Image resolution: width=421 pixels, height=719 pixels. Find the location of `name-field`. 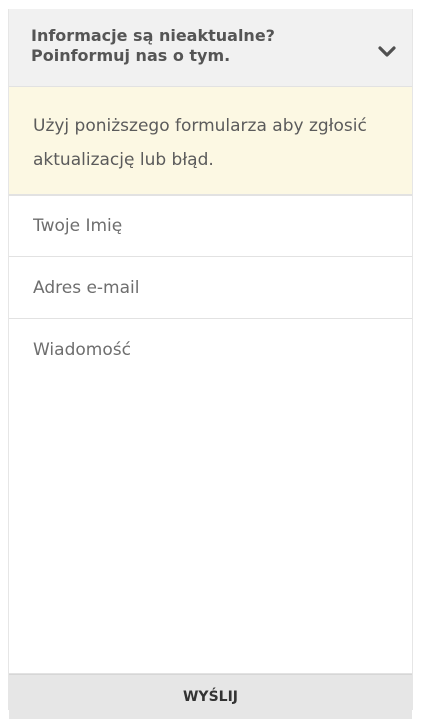

name-field is located at coordinates (210, 226).